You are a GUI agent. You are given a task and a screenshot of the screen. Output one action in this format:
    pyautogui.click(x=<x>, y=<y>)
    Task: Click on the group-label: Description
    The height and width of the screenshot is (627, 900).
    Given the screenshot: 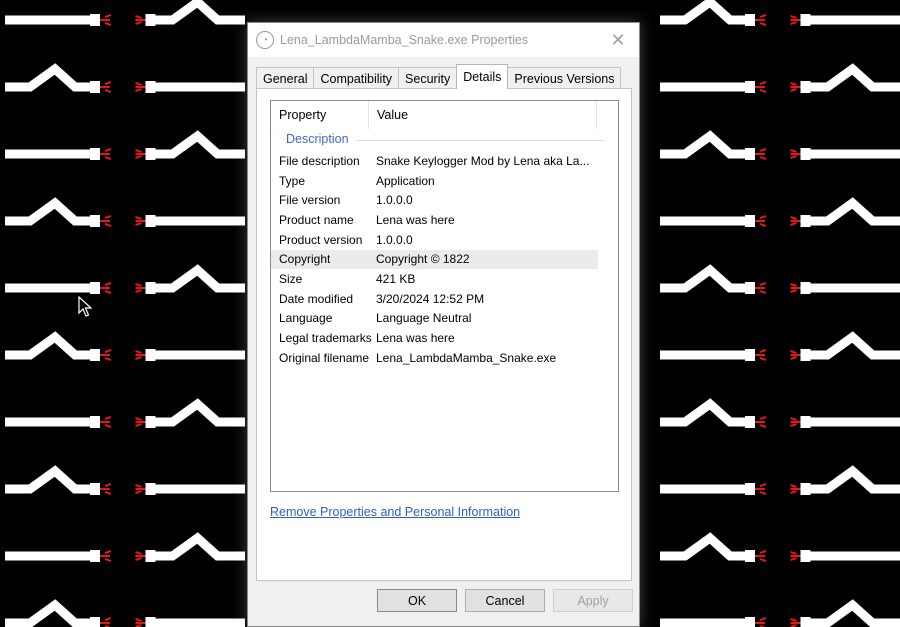 What is the action you would take?
    pyautogui.click(x=317, y=139)
    